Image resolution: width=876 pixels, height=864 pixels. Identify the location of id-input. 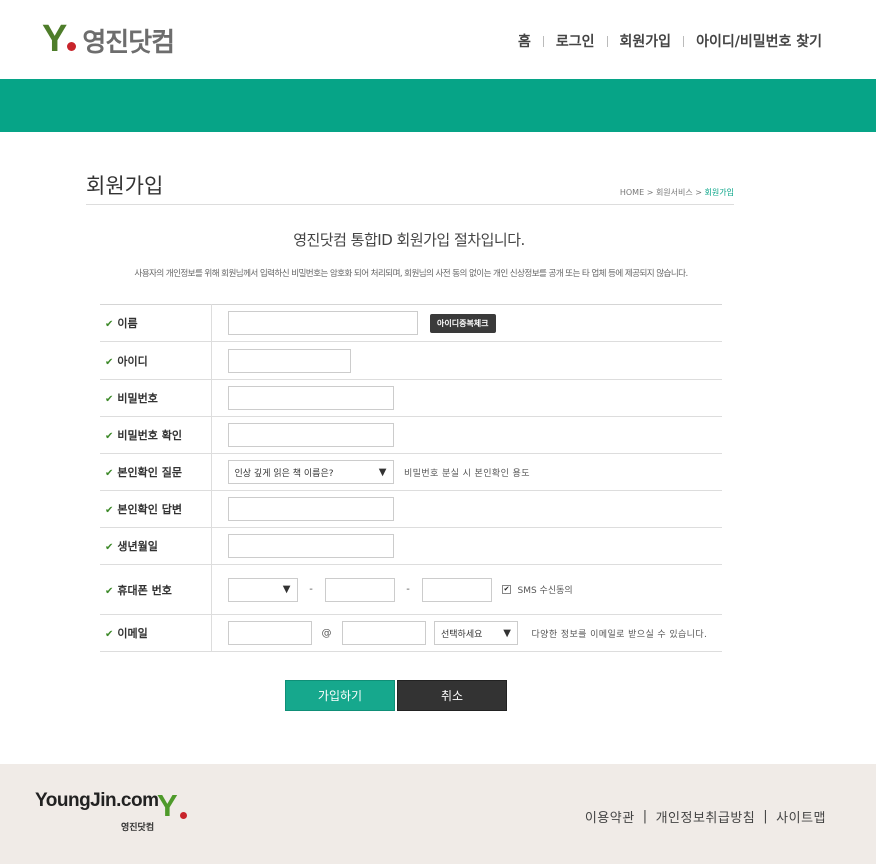
(289, 360).